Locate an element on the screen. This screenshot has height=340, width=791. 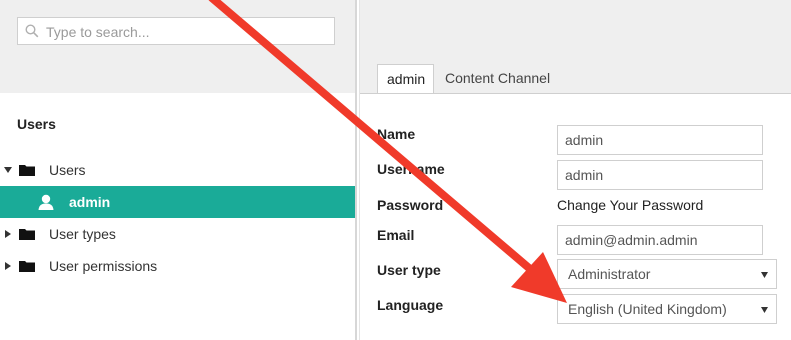
search-box is located at coordinates (176, 31).